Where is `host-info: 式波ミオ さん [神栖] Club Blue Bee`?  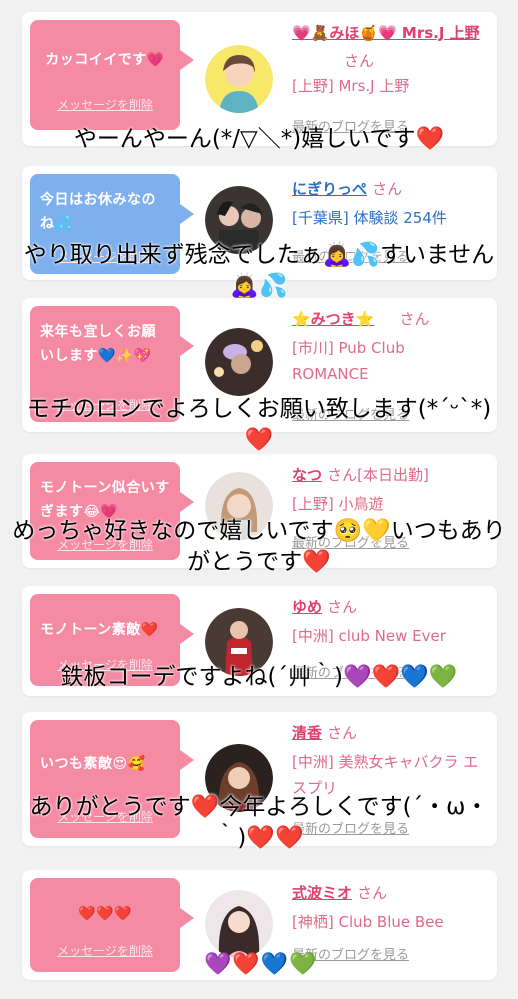 host-info: 式波ミオ さん [神栖] Club Blue Bee is located at coordinates (389, 908).